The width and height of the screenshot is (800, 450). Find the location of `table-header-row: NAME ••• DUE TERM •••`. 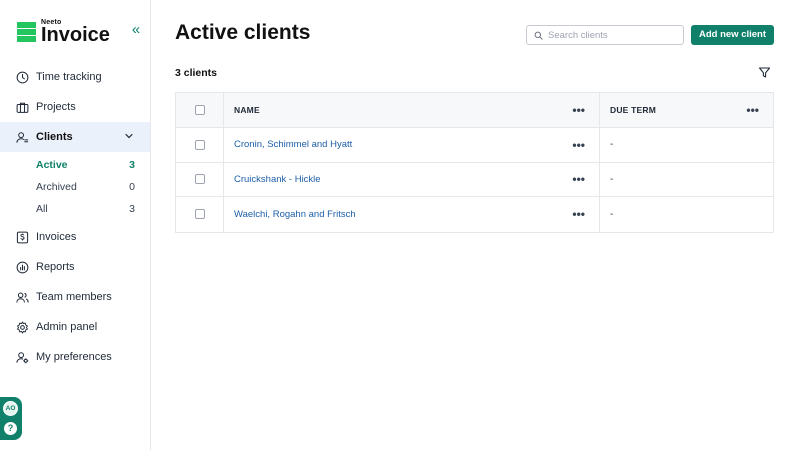

table-header-row: NAME ••• DUE TERM ••• is located at coordinates (474, 110).